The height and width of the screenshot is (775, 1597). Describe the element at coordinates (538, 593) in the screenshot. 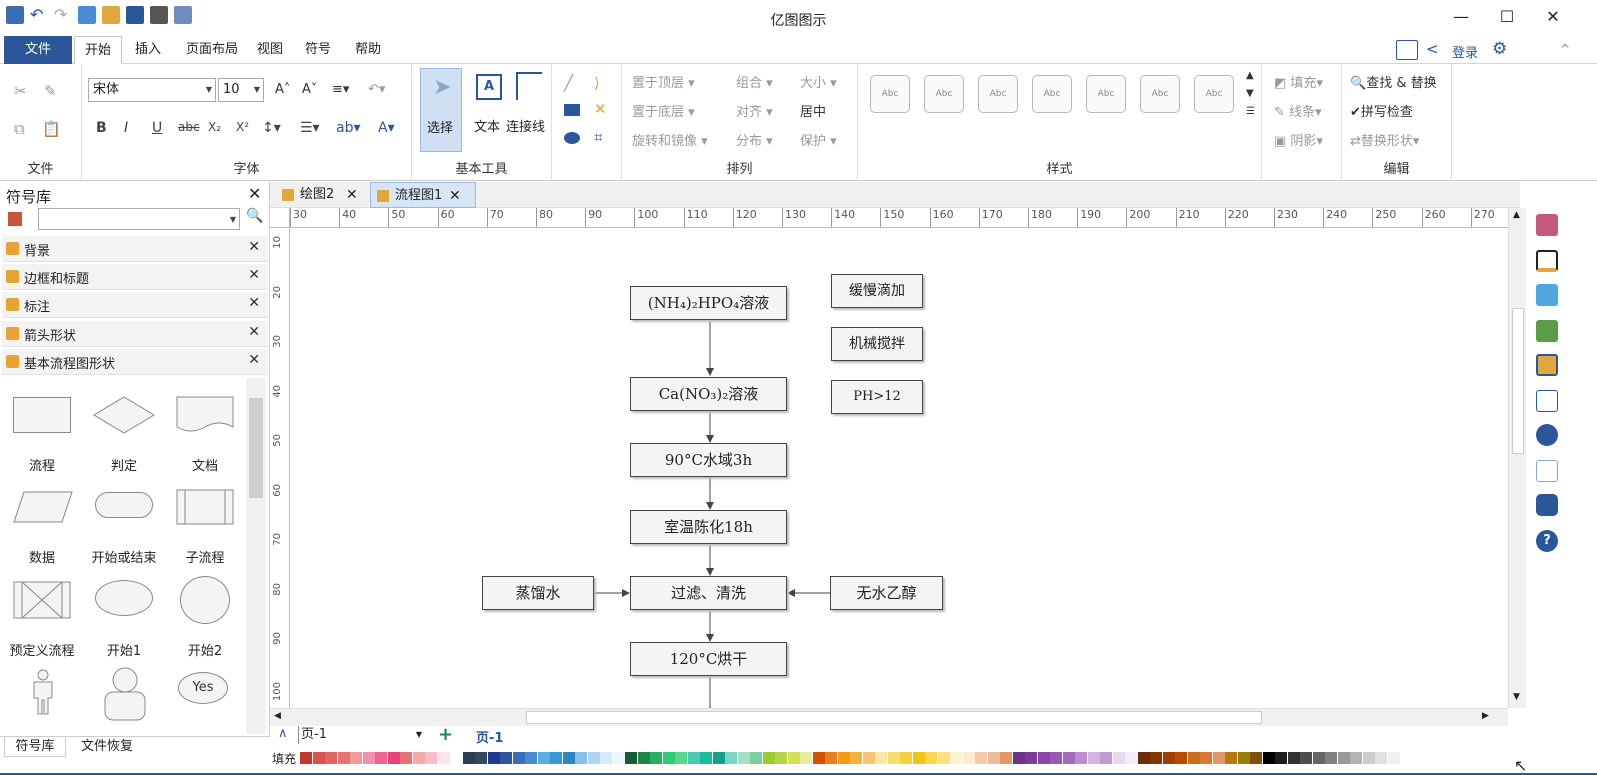

I see `flow-input-left: 蒸馏水` at that location.